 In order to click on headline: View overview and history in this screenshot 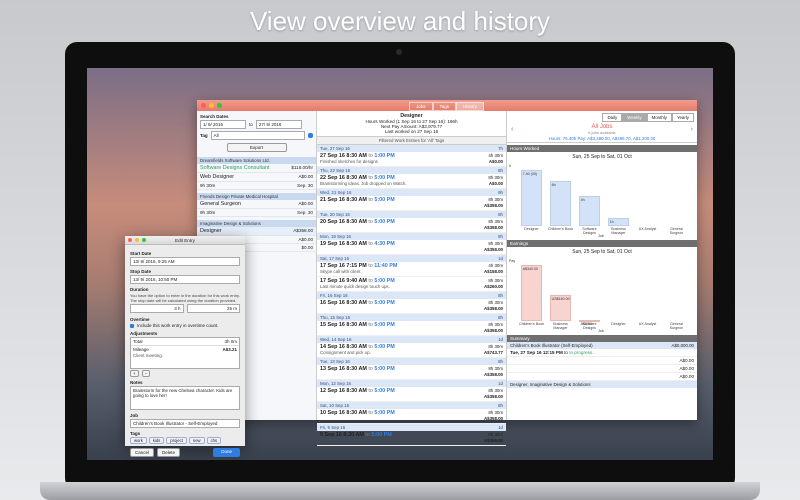, I will do `click(400, 21)`.